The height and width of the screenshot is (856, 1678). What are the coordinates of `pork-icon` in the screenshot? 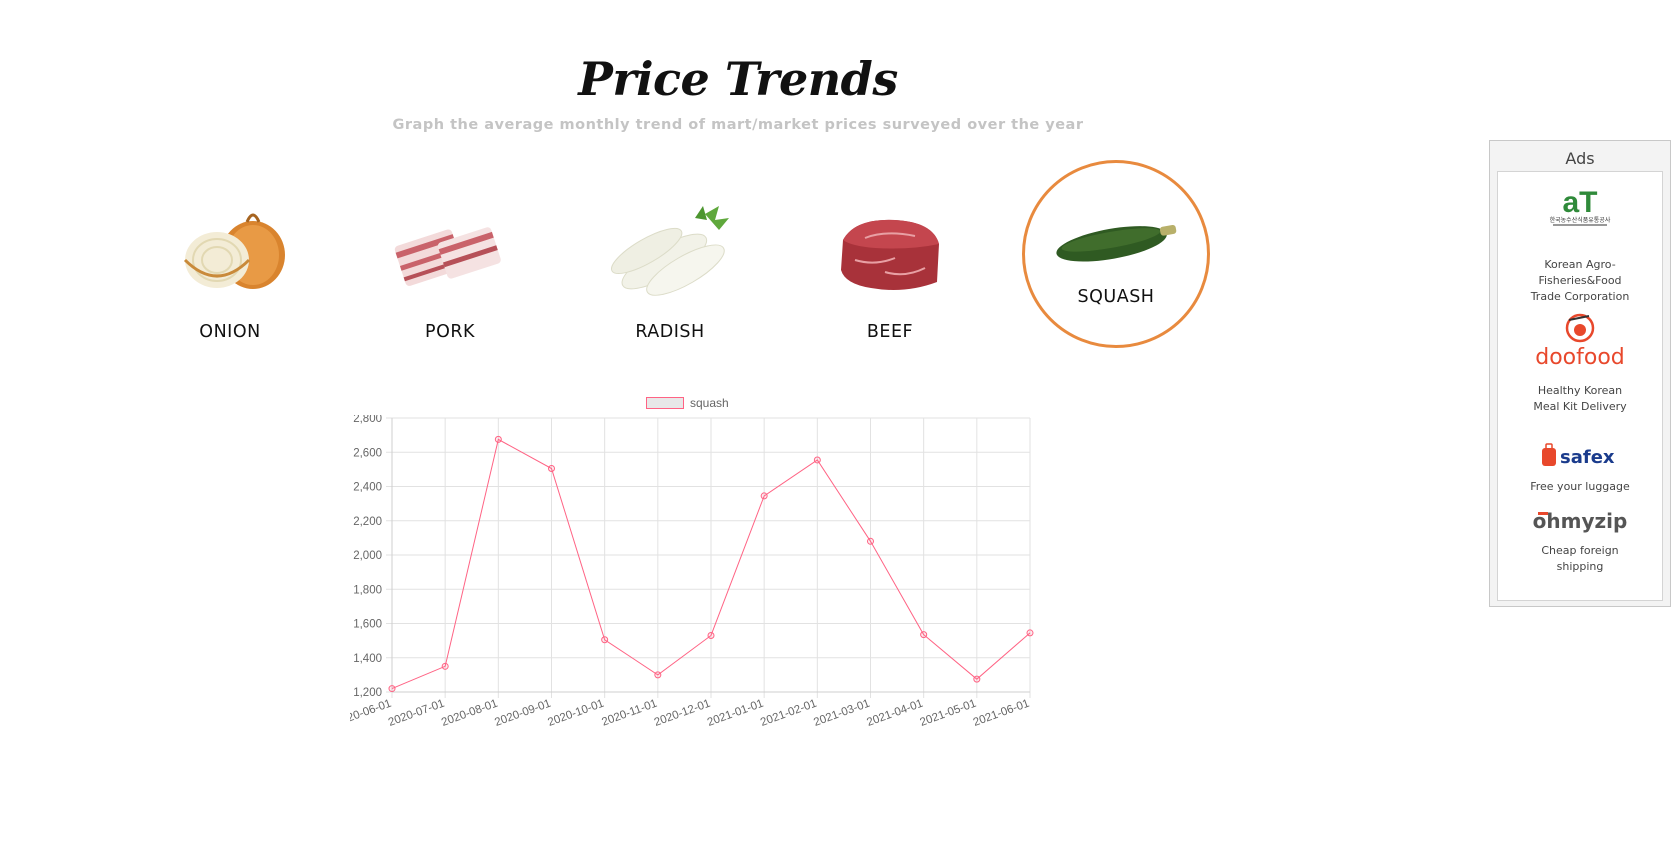 It's located at (447, 256).